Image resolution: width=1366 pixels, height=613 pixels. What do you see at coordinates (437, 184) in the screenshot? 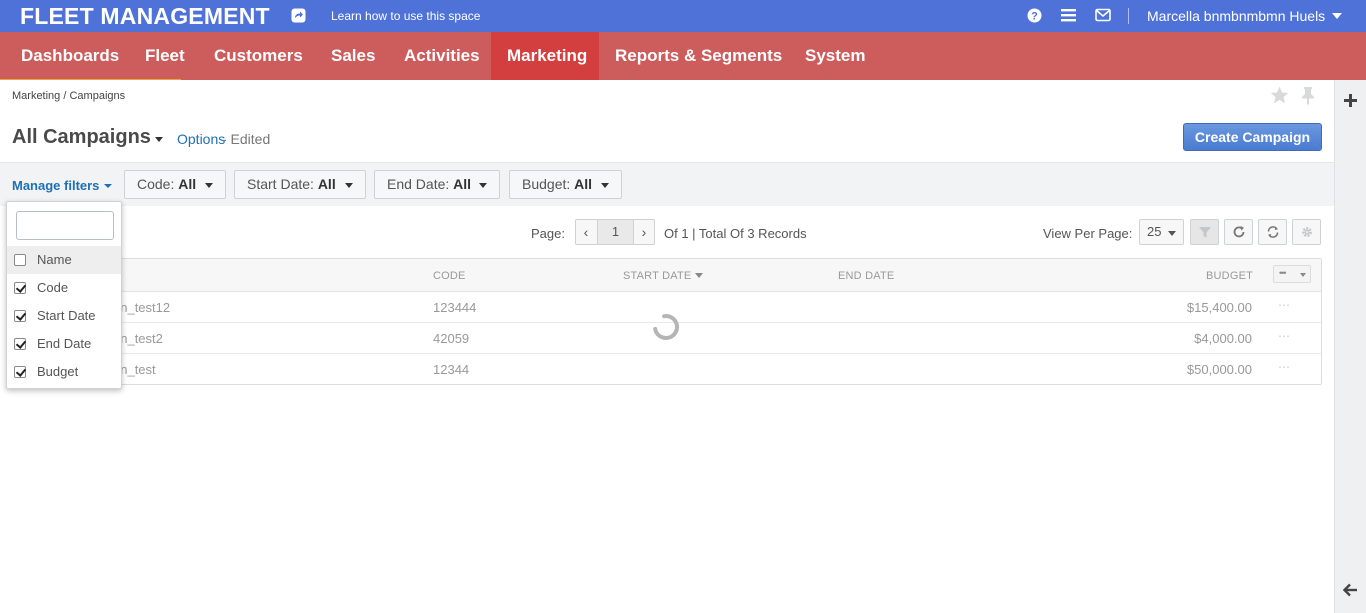
I see `filter-end-date: End Date: All` at bounding box center [437, 184].